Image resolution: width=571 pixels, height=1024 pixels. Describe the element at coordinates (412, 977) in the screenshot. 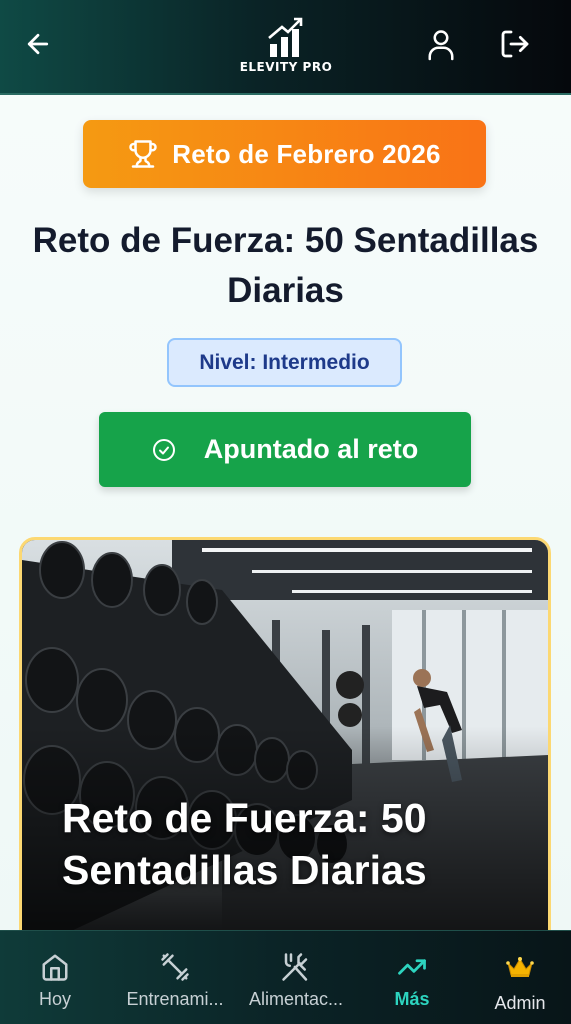

I see `nav-item-mas: Más` at that location.